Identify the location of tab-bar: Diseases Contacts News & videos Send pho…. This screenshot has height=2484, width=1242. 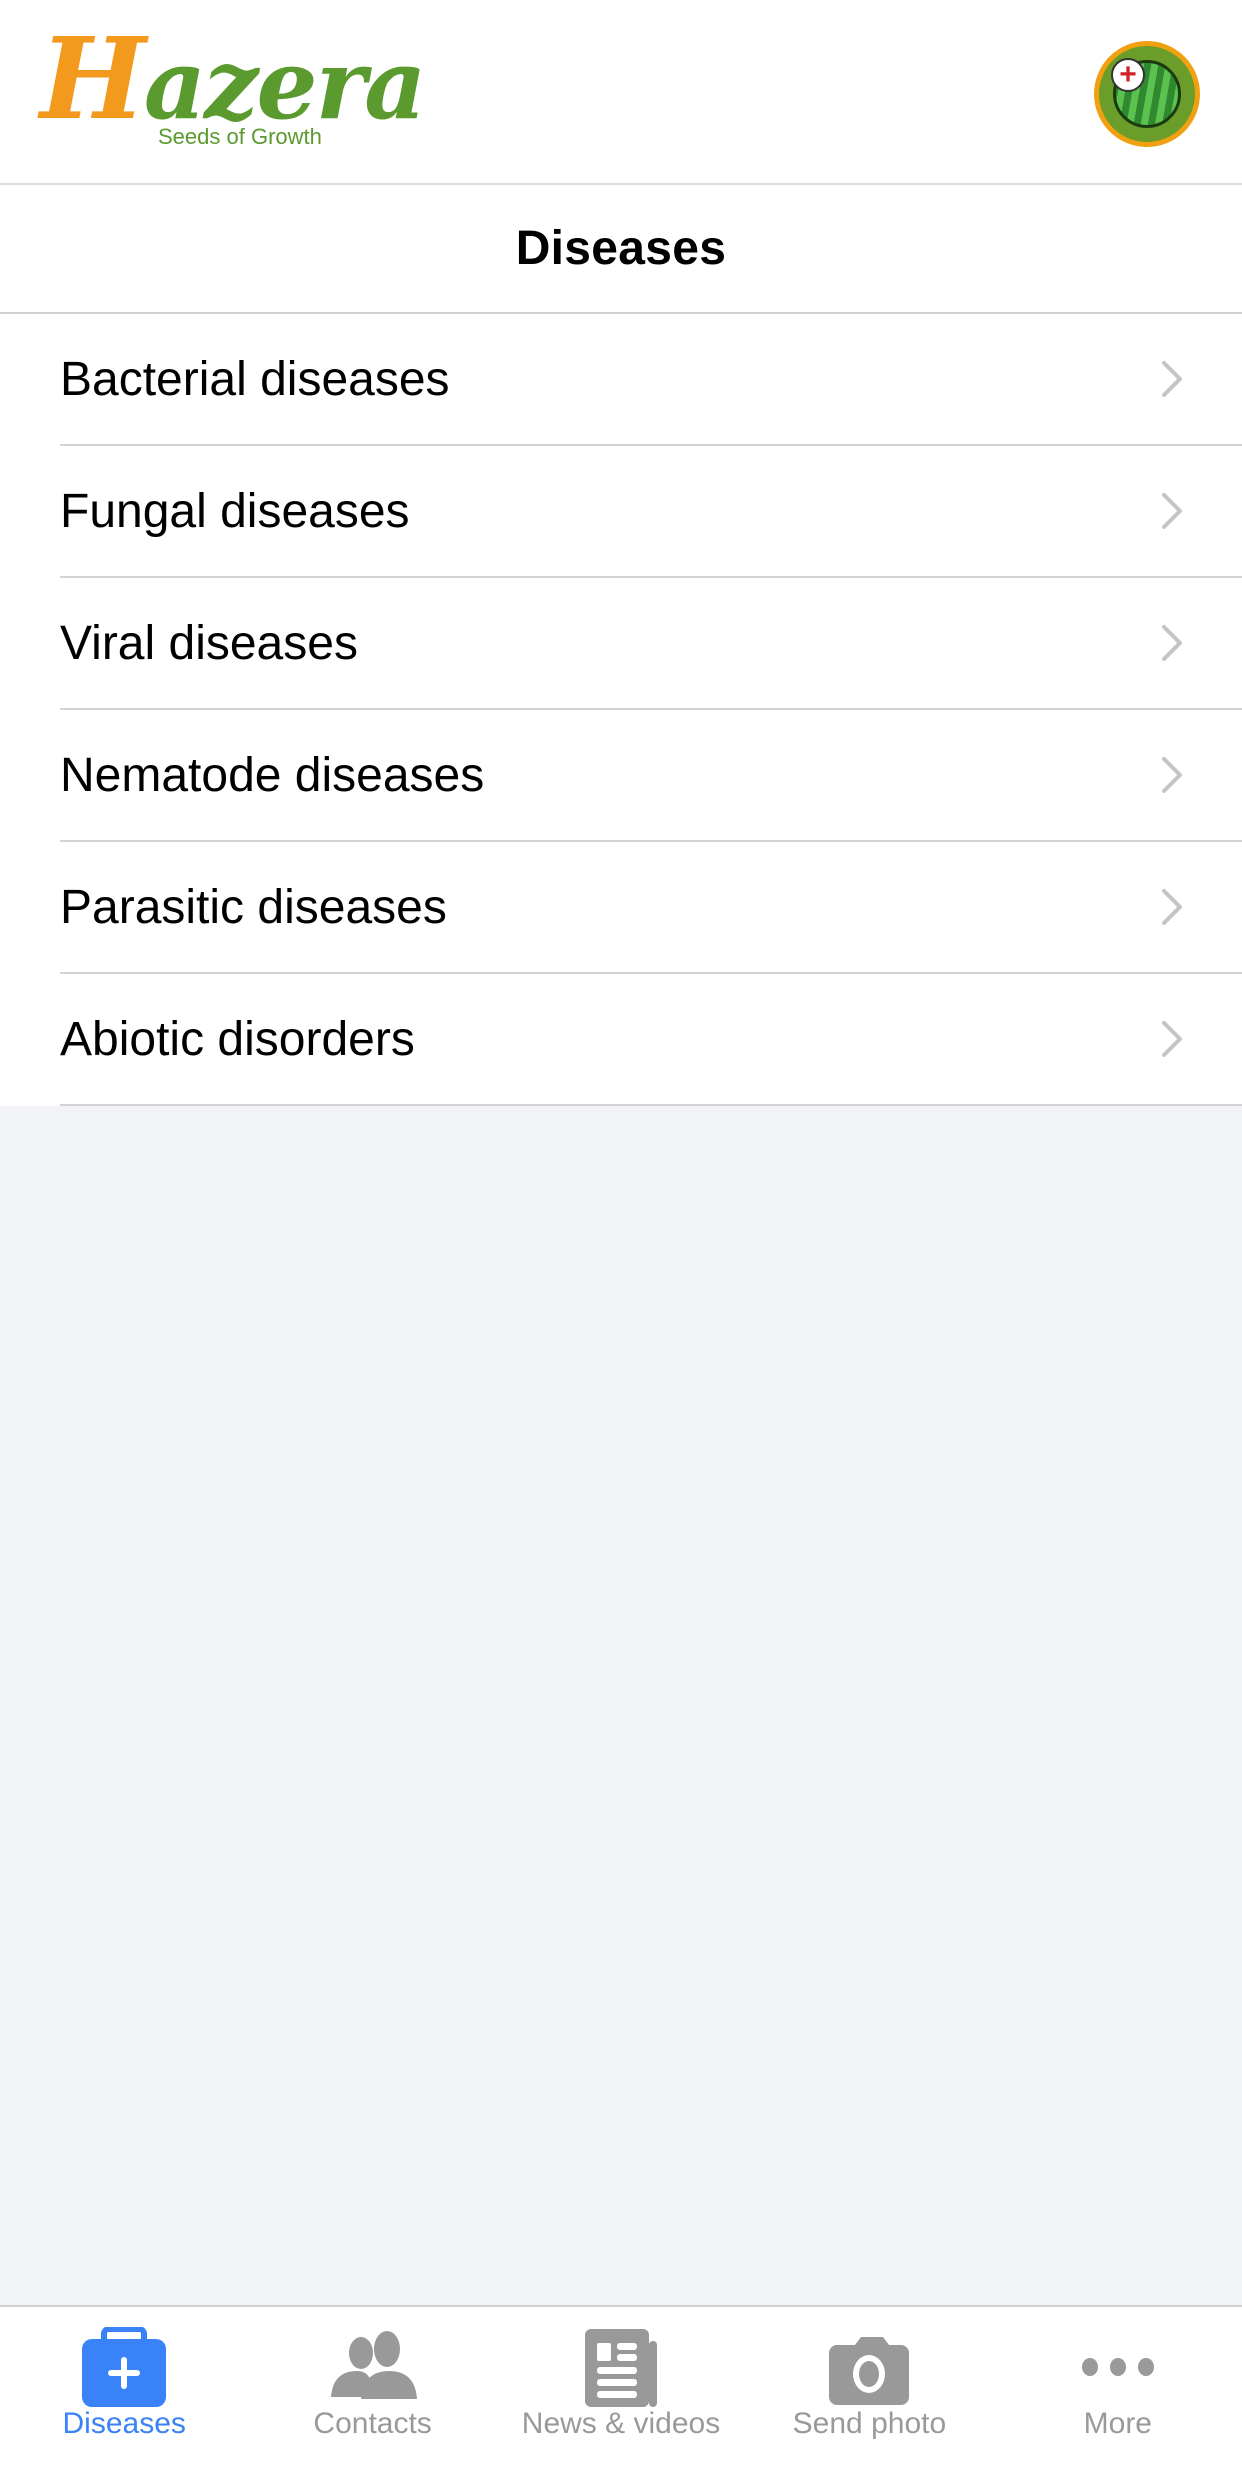
(621, 2394).